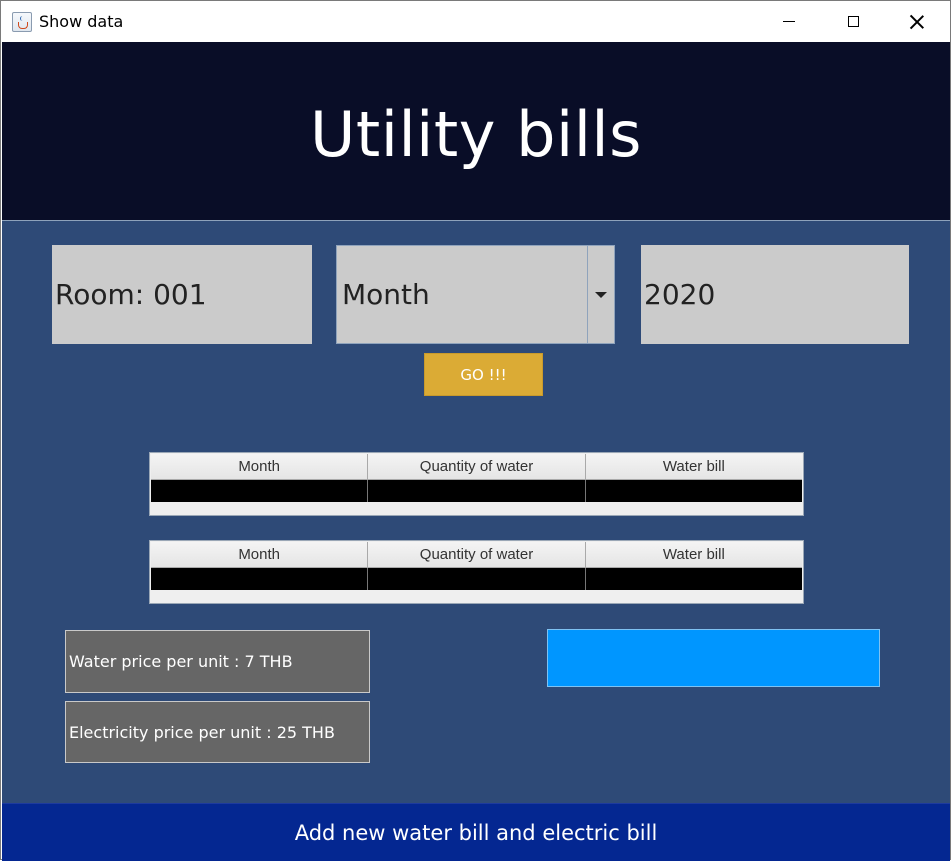 The image size is (951, 861). I want to click on room-label-text: Room: 001, so click(131, 294).